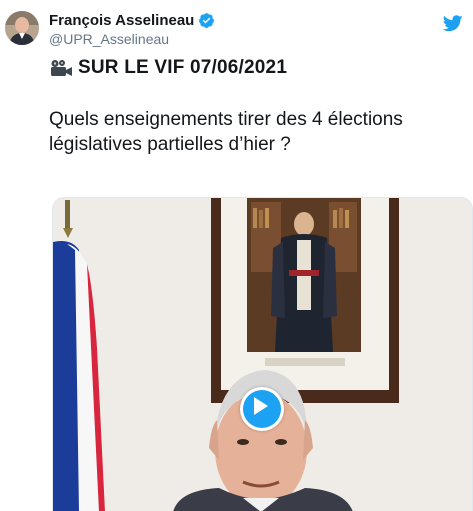 This screenshot has width=473, height=511. What do you see at coordinates (183, 67) in the screenshot?
I see `headline-text: SUR LE VIF 07/06/2021` at bounding box center [183, 67].